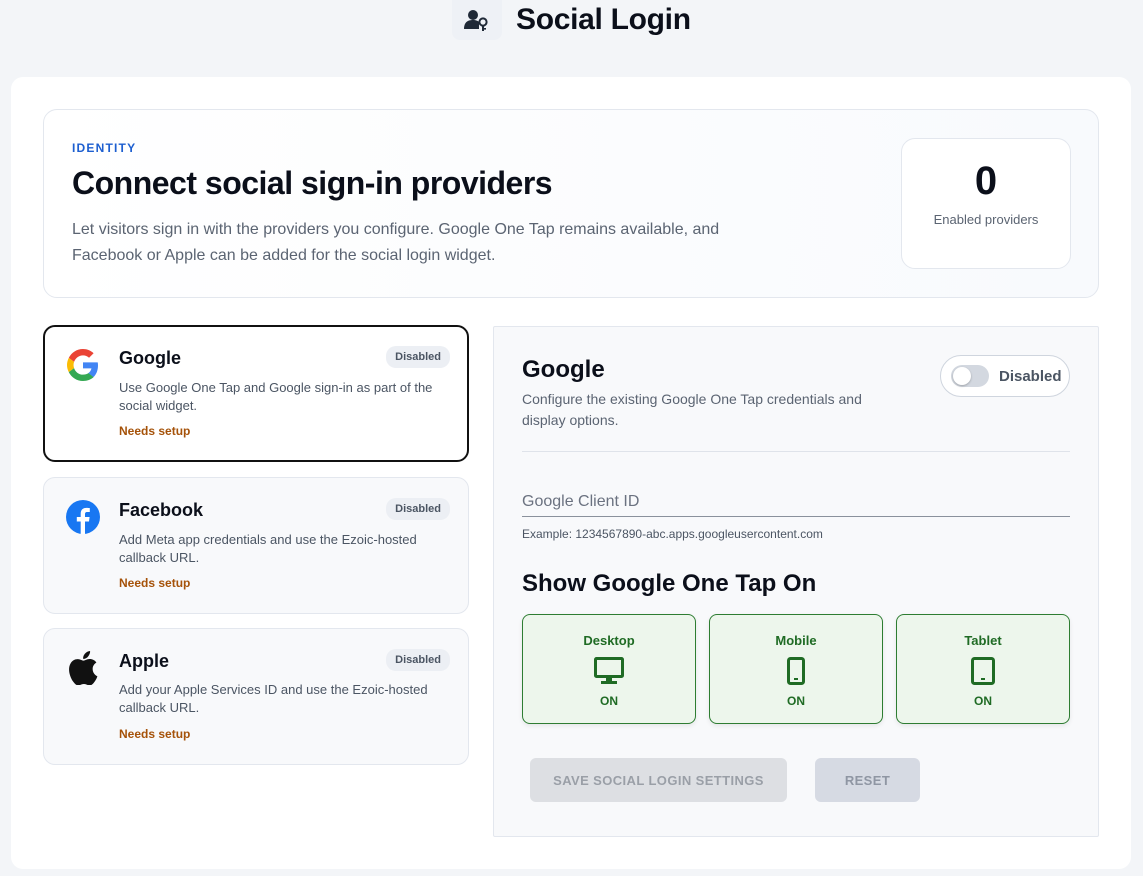 This screenshot has width=1143, height=876. What do you see at coordinates (83, 668) in the screenshot?
I see `apple-icon` at bounding box center [83, 668].